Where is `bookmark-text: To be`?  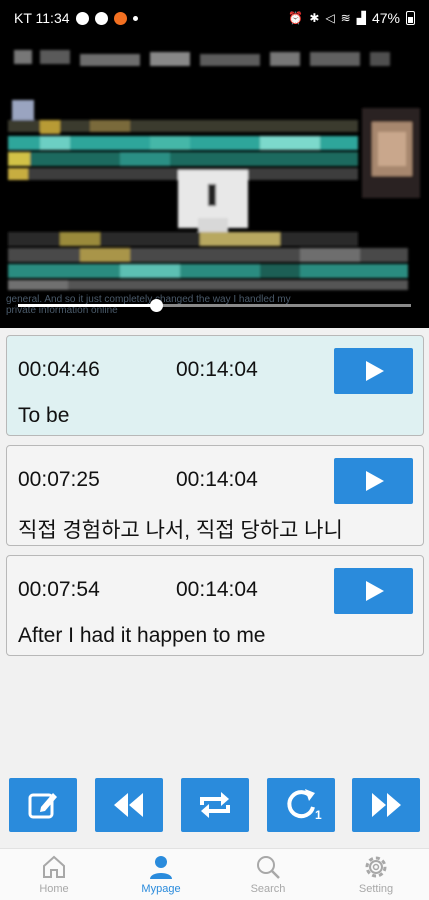
bookmark-text: To be is located at coordinates (44, 415).